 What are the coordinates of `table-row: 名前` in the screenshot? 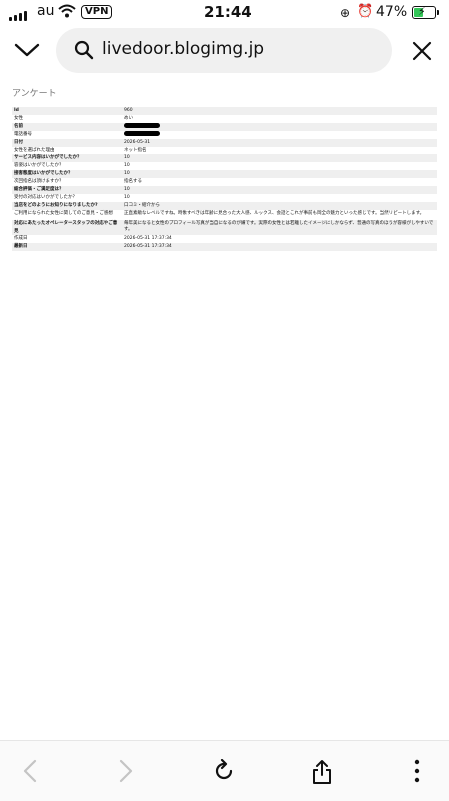 It's located at (224, 126).